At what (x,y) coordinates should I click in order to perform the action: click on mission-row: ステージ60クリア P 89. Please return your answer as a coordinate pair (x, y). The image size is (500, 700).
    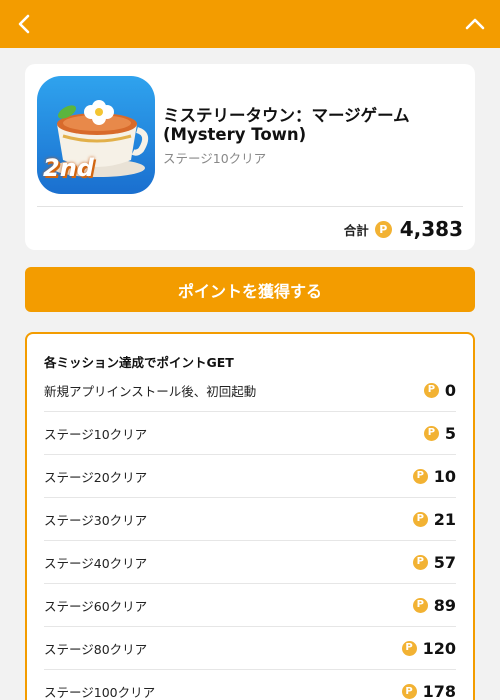
    Looking at the image, I should click on (250, 605).